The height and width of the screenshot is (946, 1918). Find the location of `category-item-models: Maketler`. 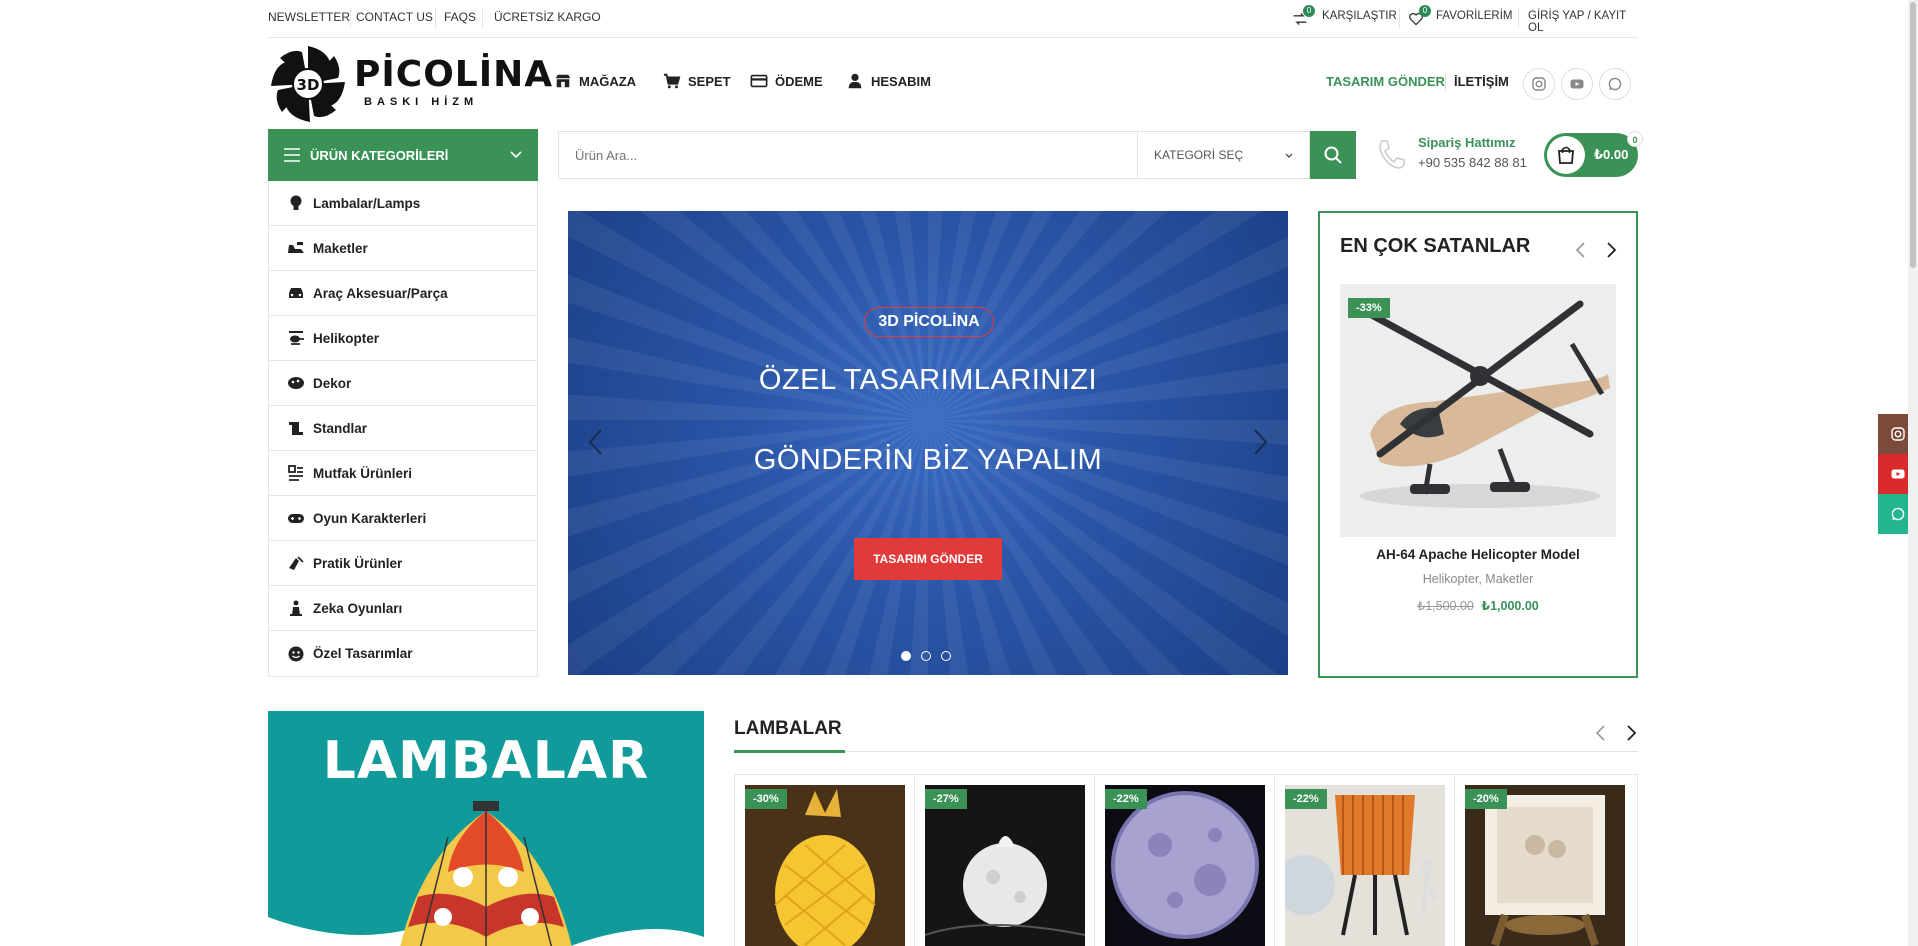

category-item-models: Maketler is located at coordinates (403, 248).